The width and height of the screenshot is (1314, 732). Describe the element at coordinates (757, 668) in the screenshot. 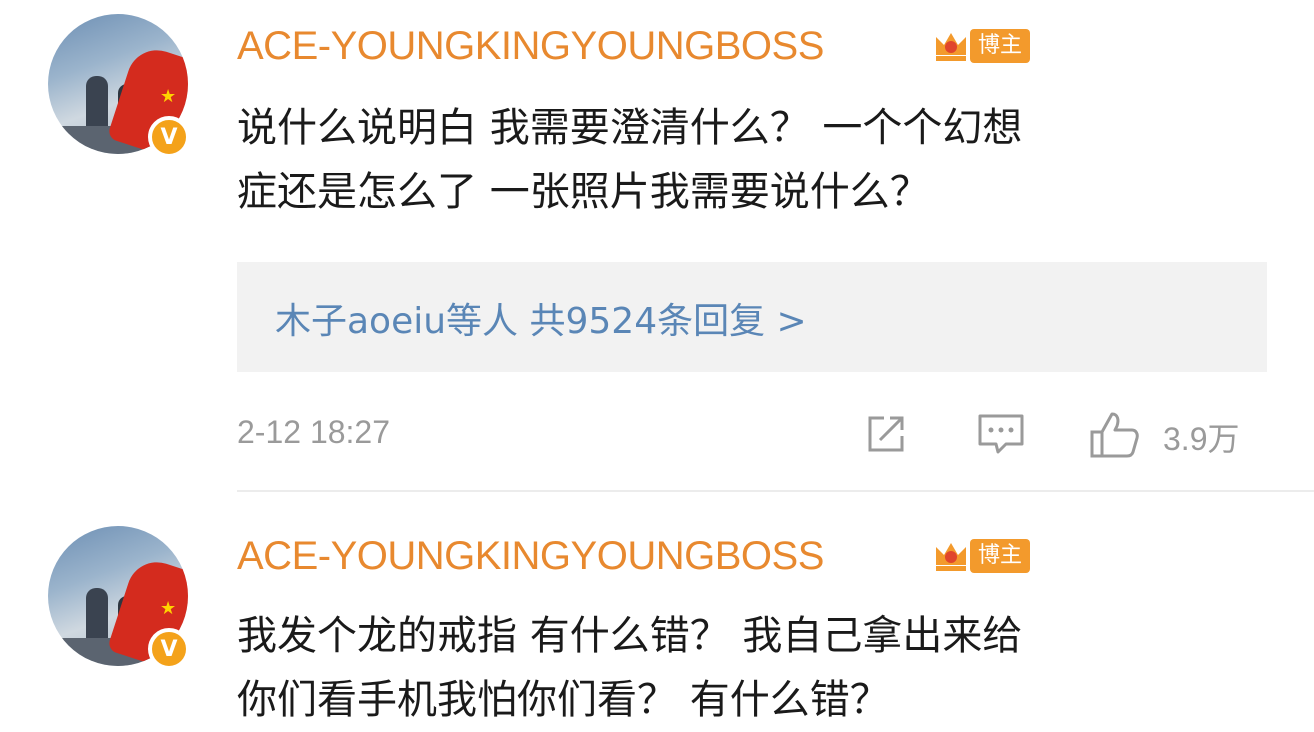

I see `comment-text: 我发个龙的戒指 有什么错？ 我自己拿出来给 你们看手机我怕你们看？ 有什么错？` at that location.